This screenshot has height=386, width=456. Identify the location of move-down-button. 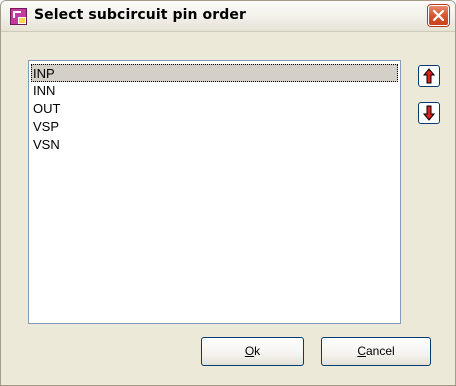
(429, 113).